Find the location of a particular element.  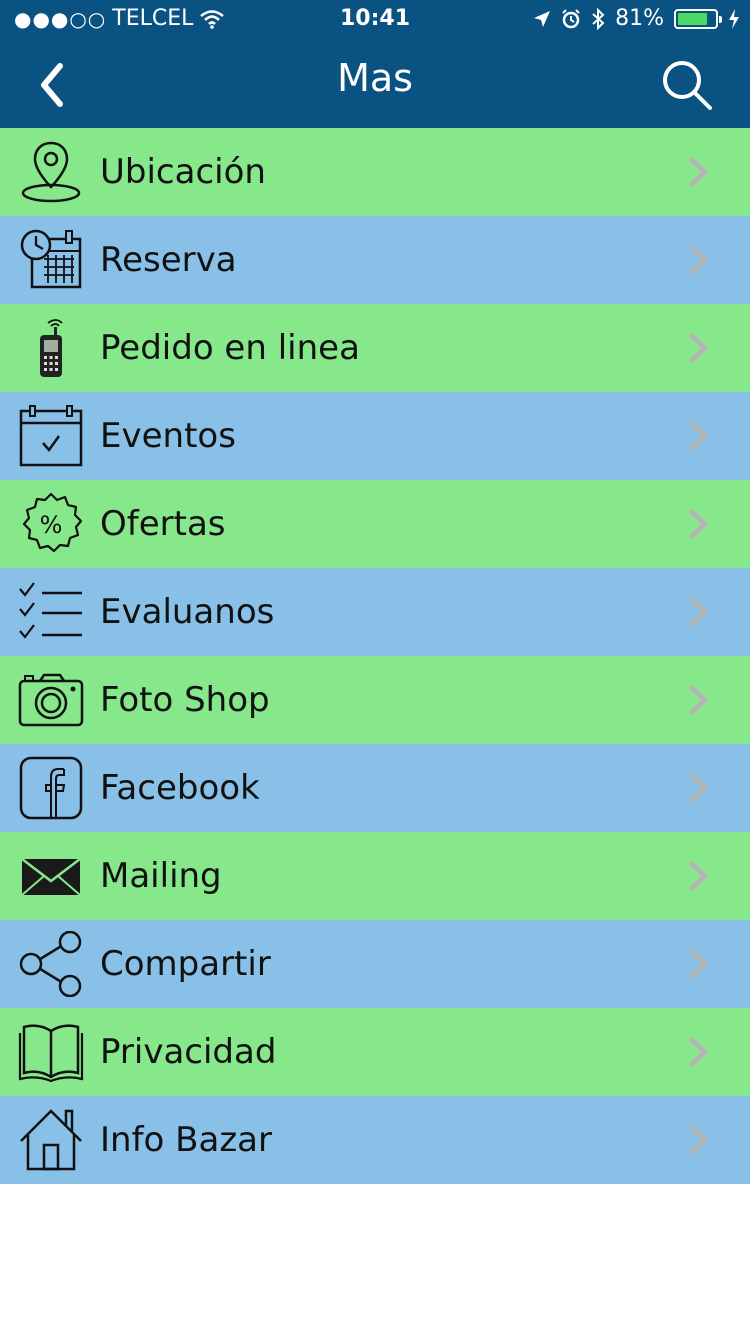

menu-label: Facebook is located at coordinates (180, 788).